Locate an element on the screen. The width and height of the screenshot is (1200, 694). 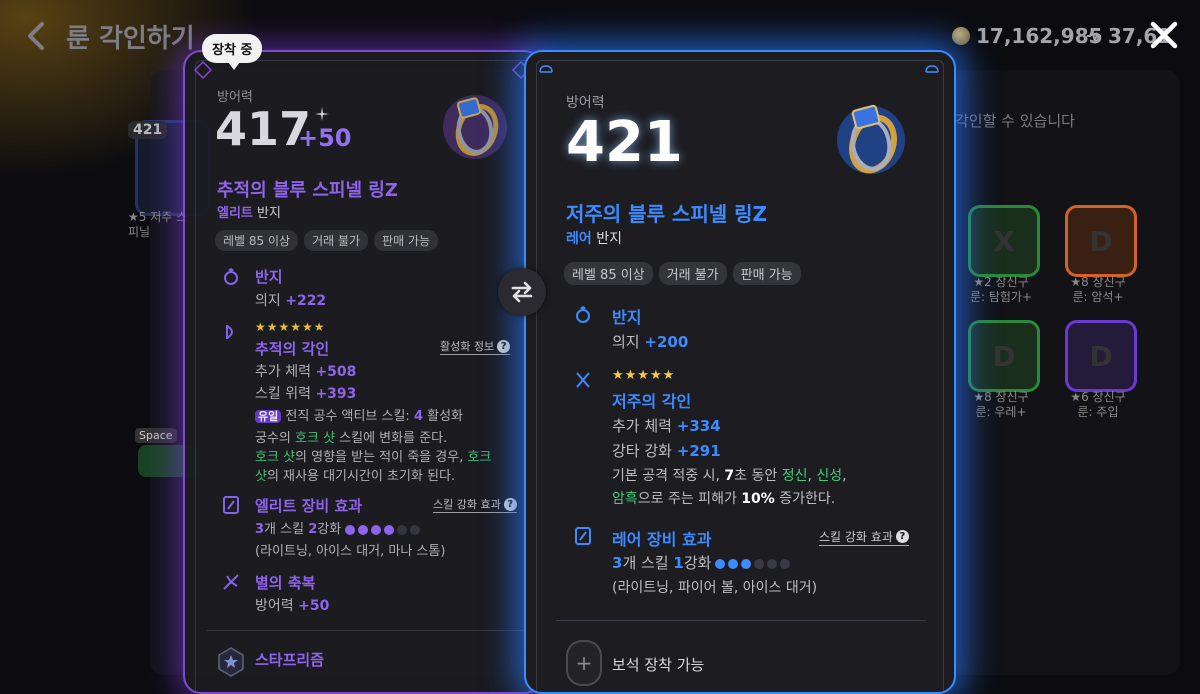
close-button is located at coordinates (1164, 35).